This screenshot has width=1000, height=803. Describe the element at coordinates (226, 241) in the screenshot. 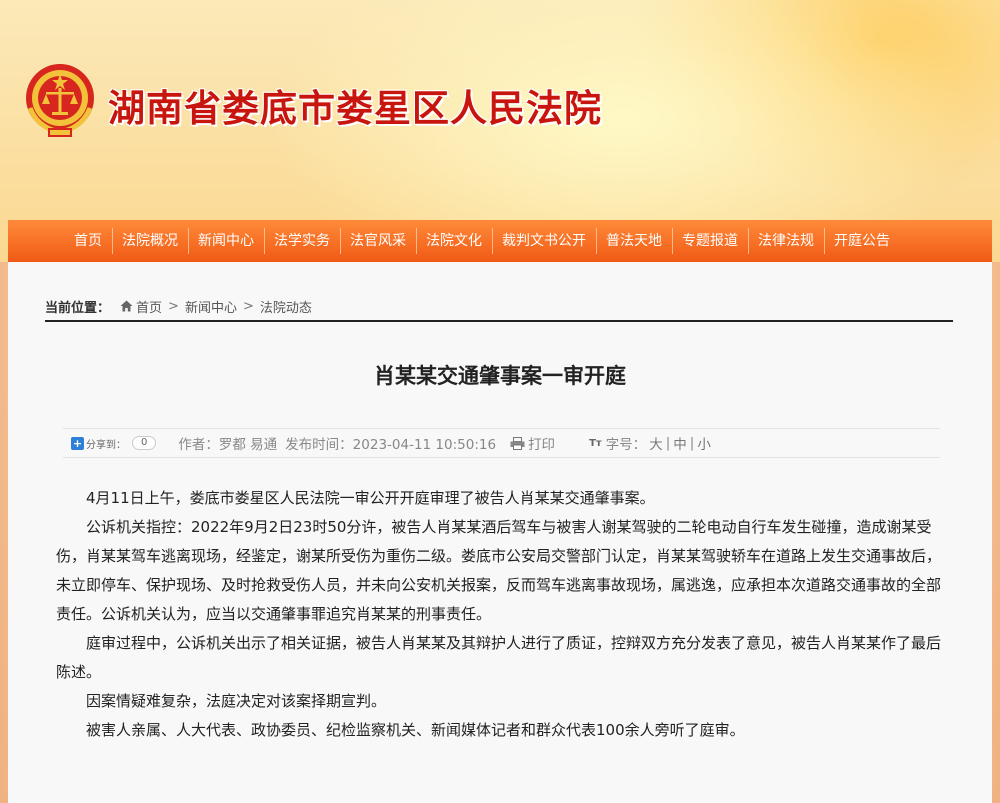

I see `nav-item-news-center: 新闻中心` at that location.